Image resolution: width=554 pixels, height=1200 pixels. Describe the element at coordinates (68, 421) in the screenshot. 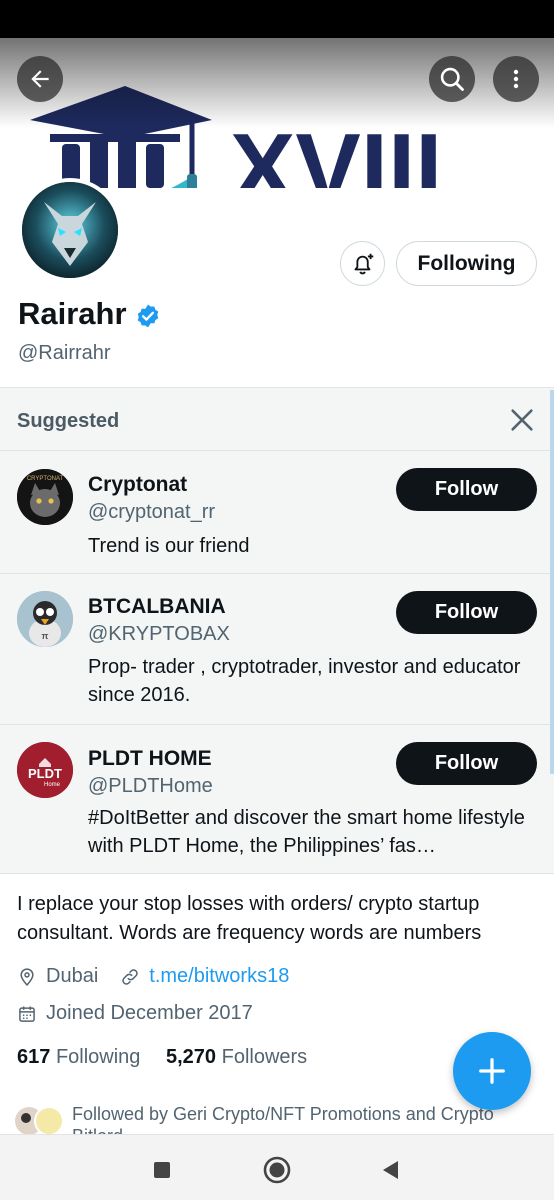

I see `suggested-title: Suggested` at that location.